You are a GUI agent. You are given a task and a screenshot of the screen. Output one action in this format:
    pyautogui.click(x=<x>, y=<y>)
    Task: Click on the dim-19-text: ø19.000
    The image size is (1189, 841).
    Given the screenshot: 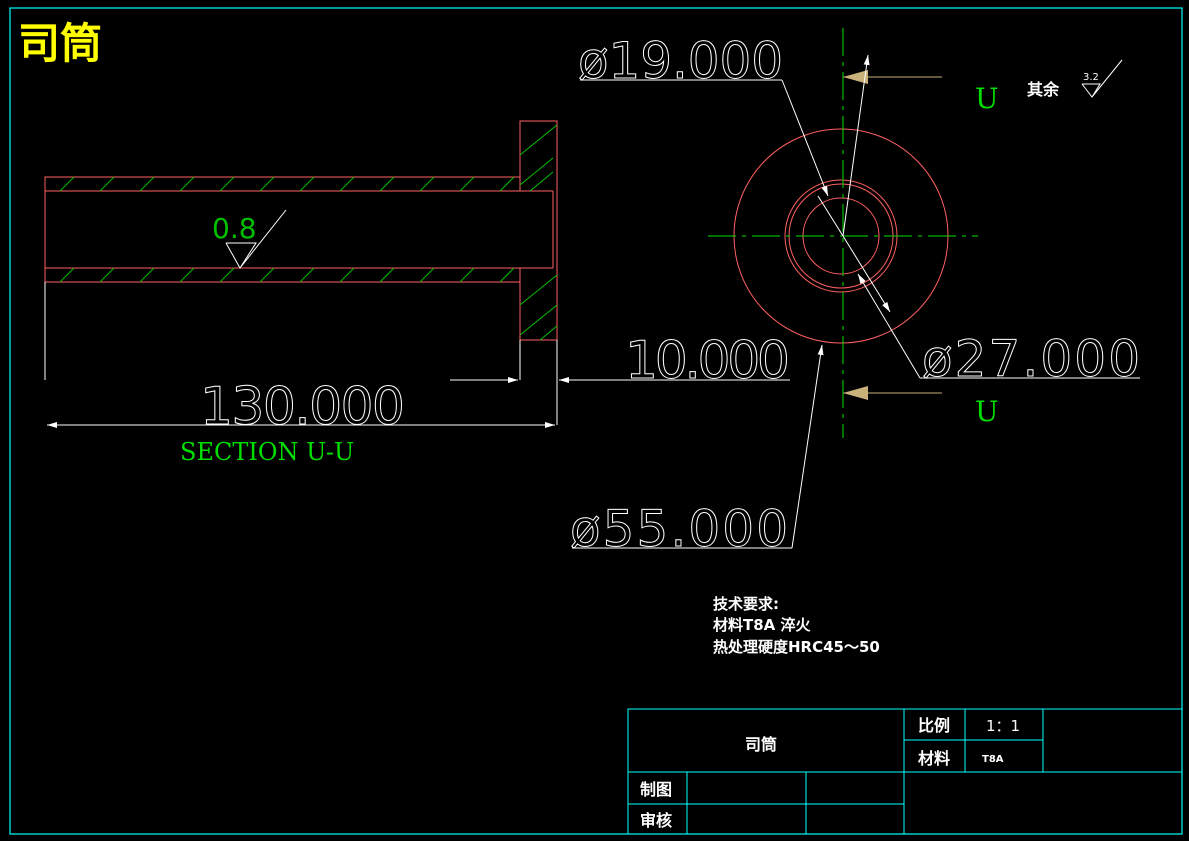 What is the action you would take?
    pyautogui.click(x=680, y=61)
    